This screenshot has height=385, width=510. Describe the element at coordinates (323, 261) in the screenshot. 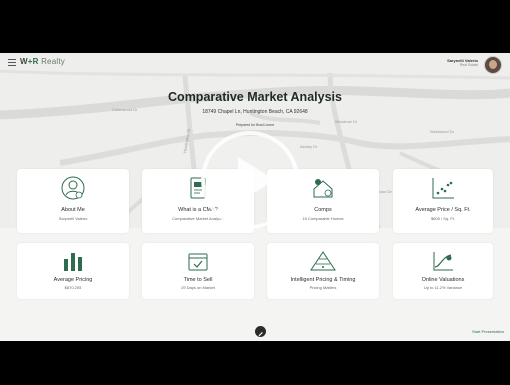

I see `pyramid-icon` at that location.